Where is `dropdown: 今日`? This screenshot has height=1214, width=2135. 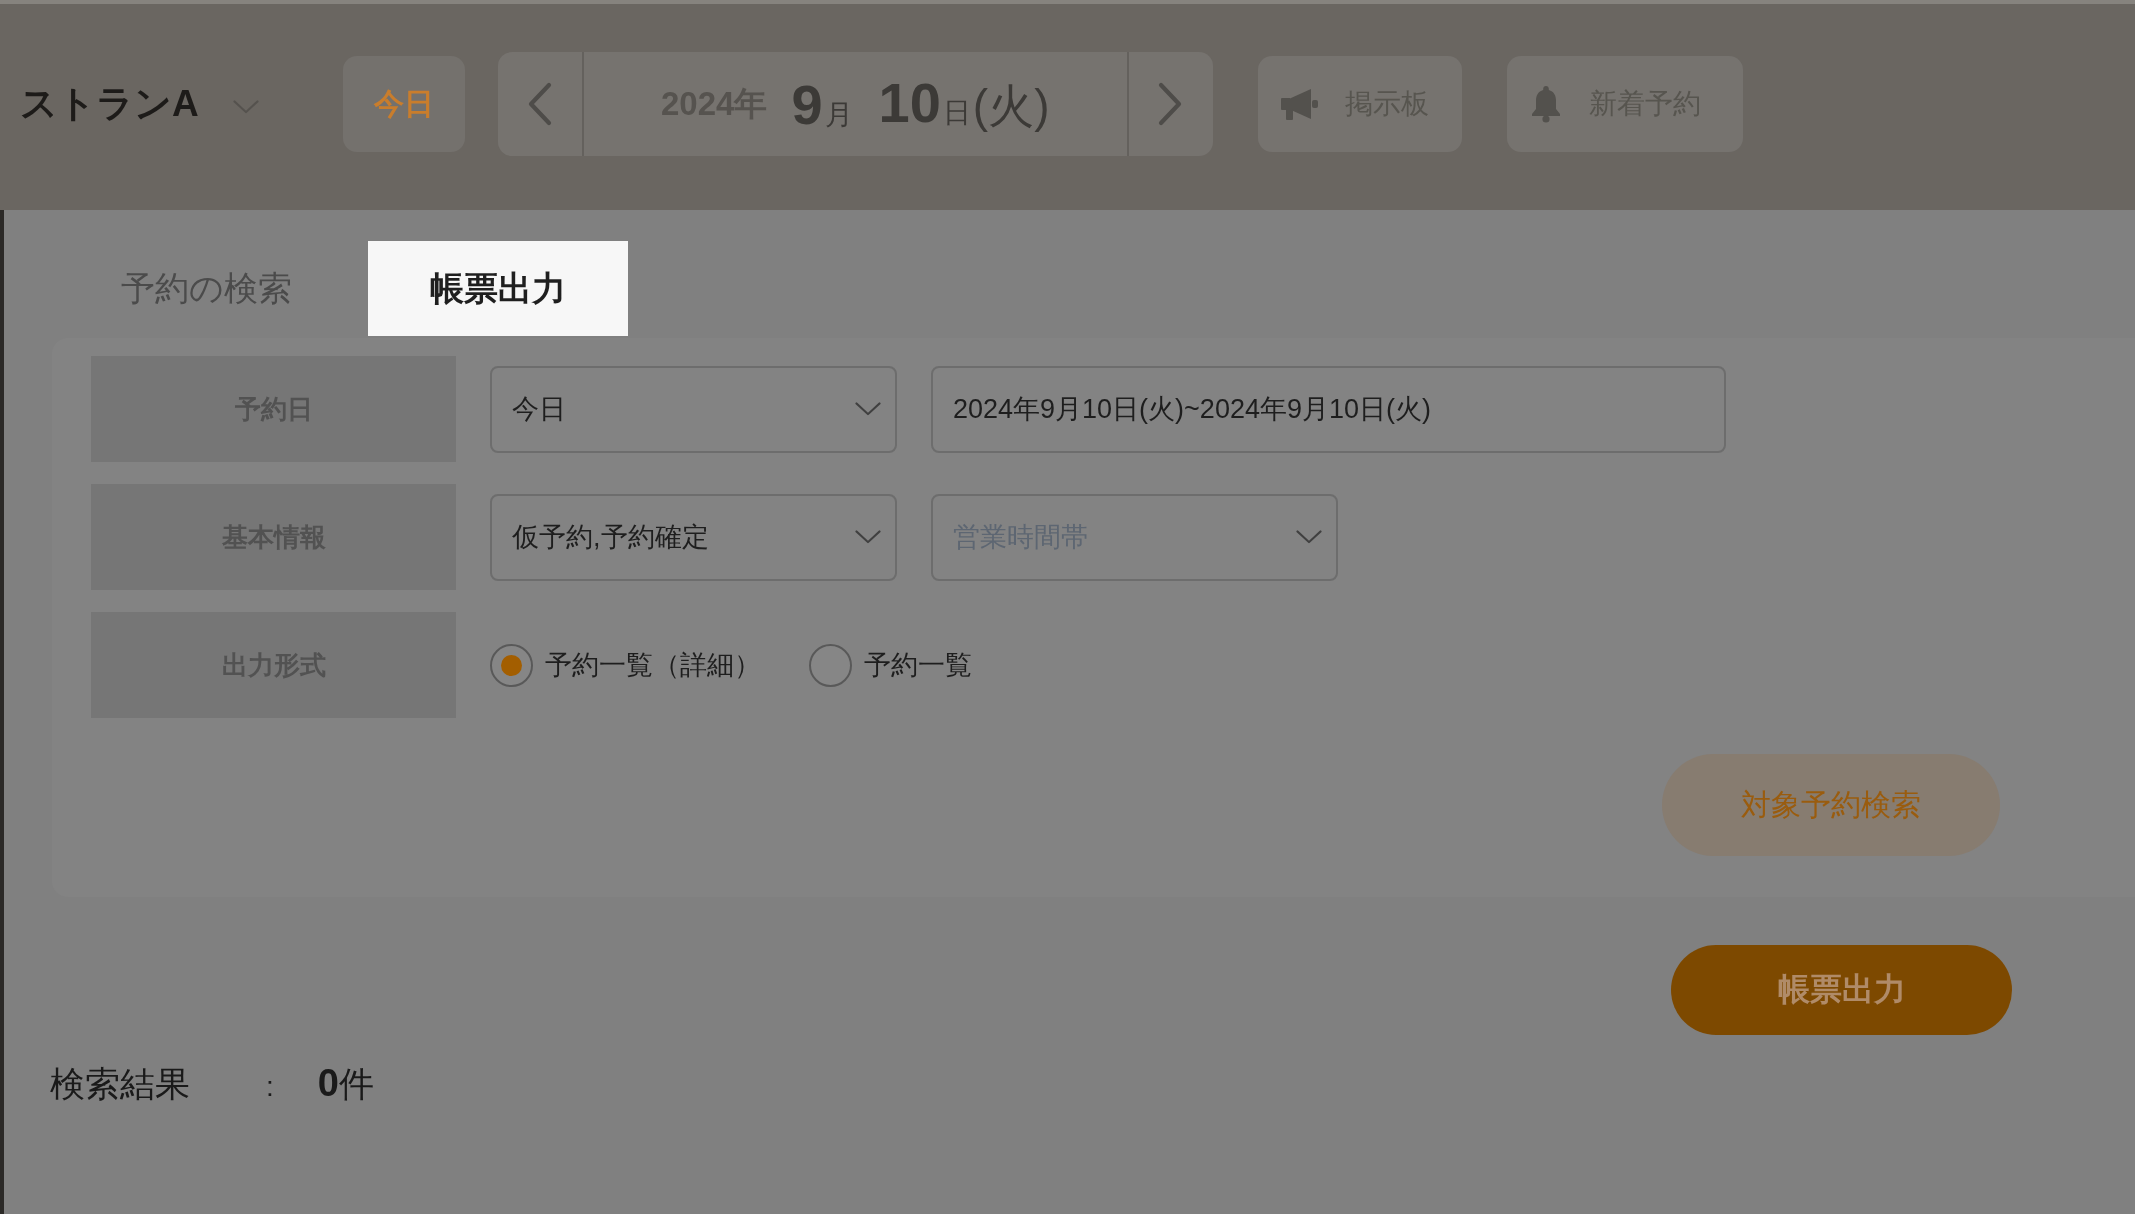
dropdown: 今日 is located at coordinates (693, 409).